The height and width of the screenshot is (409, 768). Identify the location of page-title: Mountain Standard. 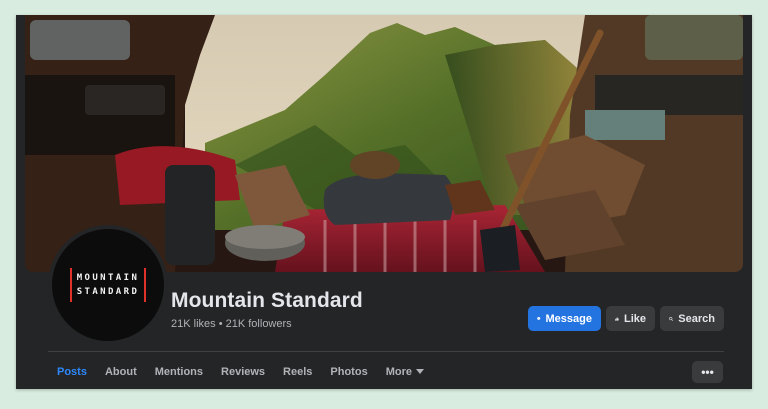
(267, 300).